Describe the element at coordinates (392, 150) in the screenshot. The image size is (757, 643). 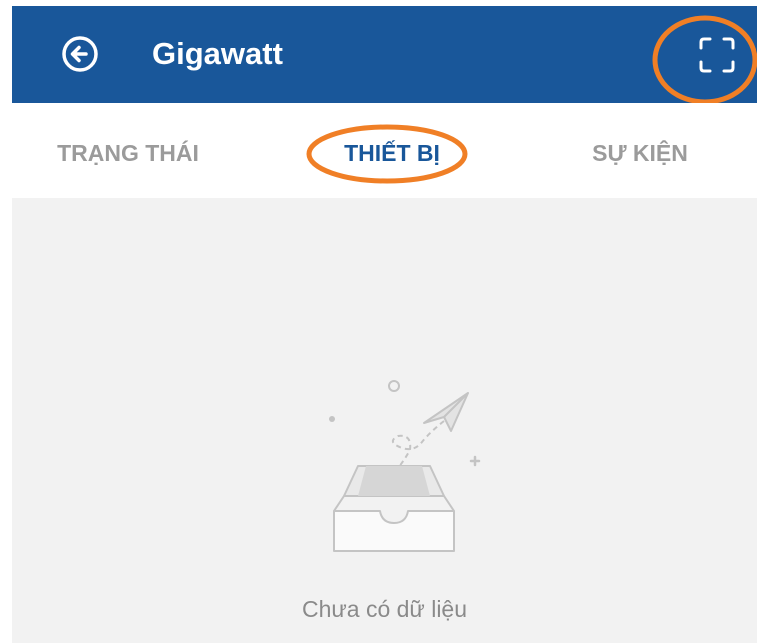
I see `tab-thiet-bi: THIẾT BỊ` at that location.